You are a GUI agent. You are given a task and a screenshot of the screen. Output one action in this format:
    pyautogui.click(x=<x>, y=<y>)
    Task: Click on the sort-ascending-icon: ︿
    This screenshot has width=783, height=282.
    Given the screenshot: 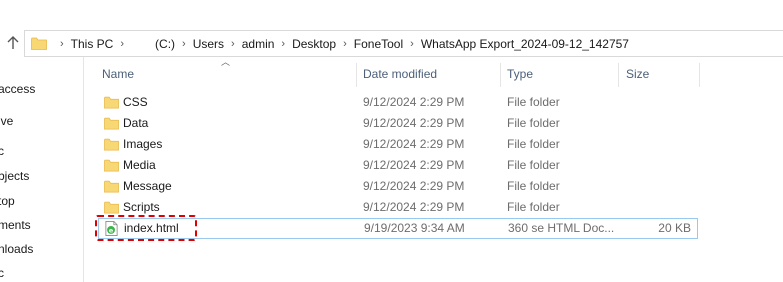 What is the action you would take?
    pyautogui.click(x=226, y=62)
    